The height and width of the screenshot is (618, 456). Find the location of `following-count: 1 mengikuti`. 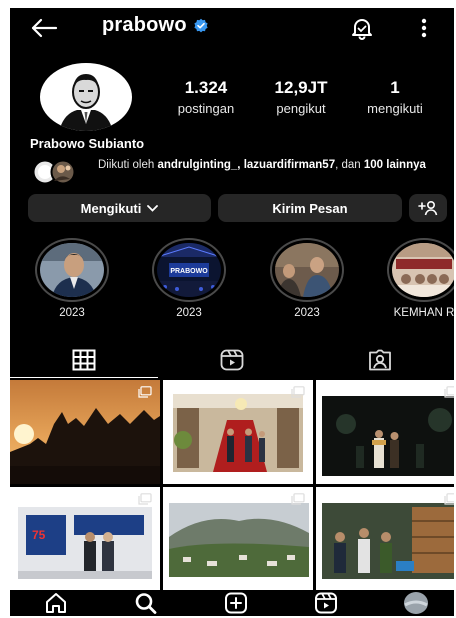

following-count: 1 mengikuti is located at coordinates (395, 97).